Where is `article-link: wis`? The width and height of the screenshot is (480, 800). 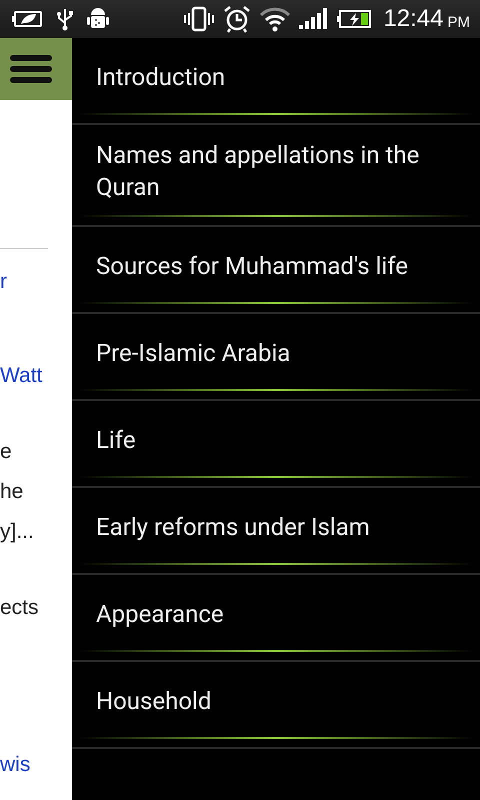 article-link: wis is located at coordinates (15, 765).